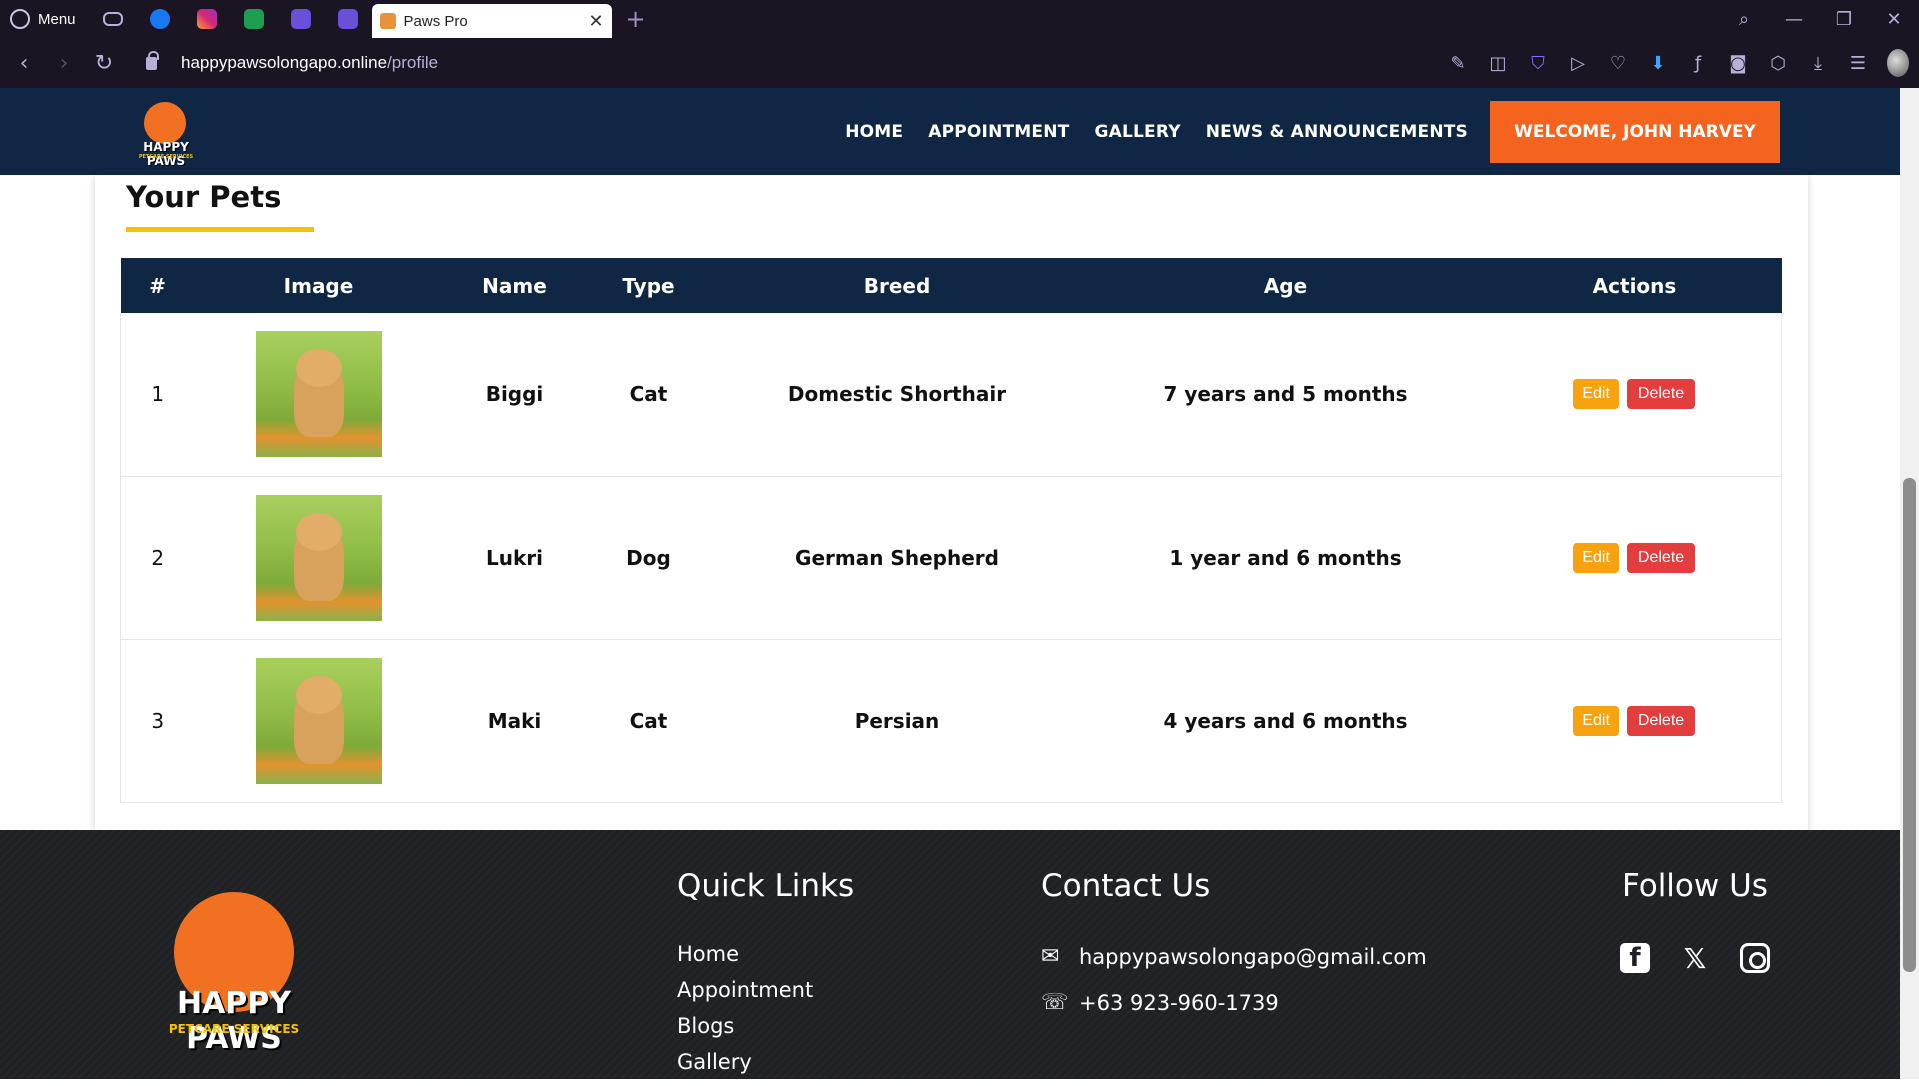 This screenshot has height=1086, width=1919. Describe the element at coordinates (1498, 63) in the screenshot. I see `snapshot-icon: ◫` at that location.